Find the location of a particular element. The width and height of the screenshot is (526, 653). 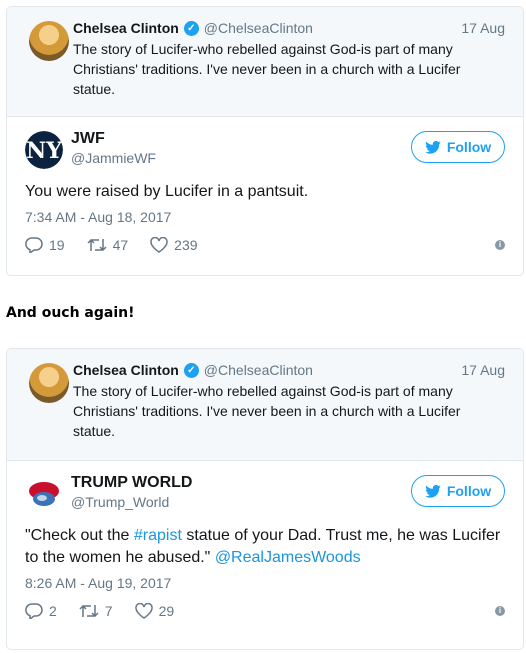

like-count: 239 is located at coordinates (186, 245).